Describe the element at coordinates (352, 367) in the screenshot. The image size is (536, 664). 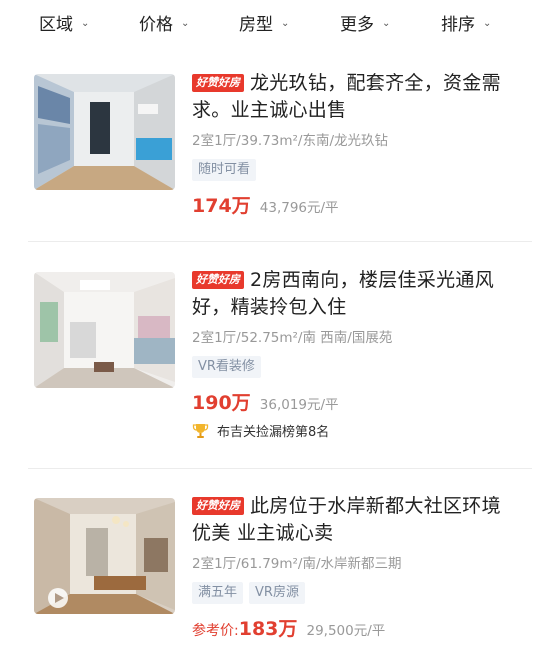
I see `listing-tags: VR看装修` at that location.